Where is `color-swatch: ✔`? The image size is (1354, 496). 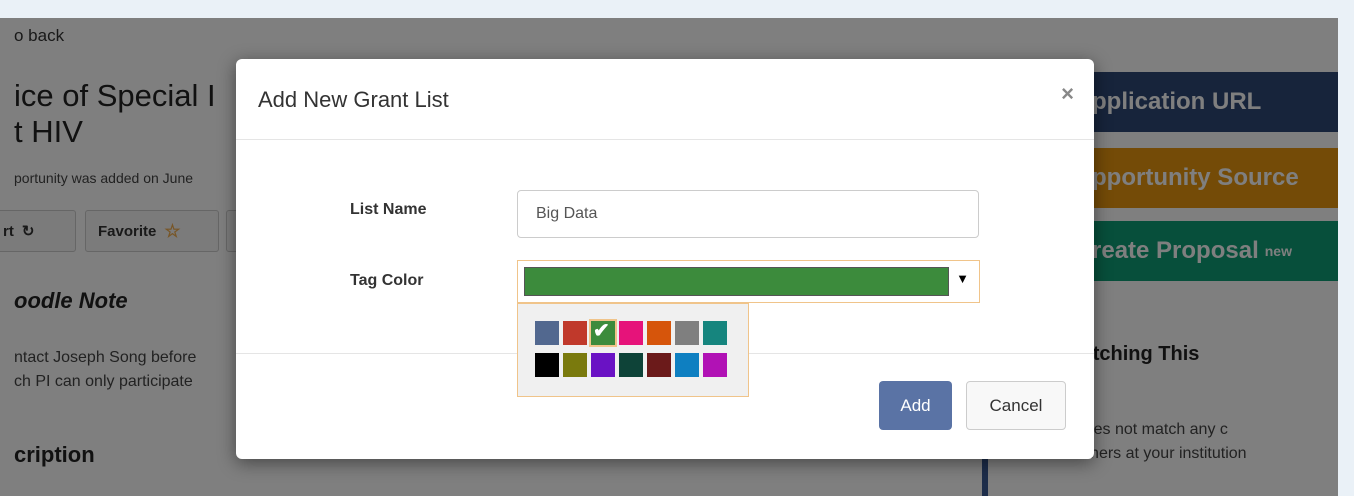
color-swatch: ✔ is located at coordinates (603, 333).